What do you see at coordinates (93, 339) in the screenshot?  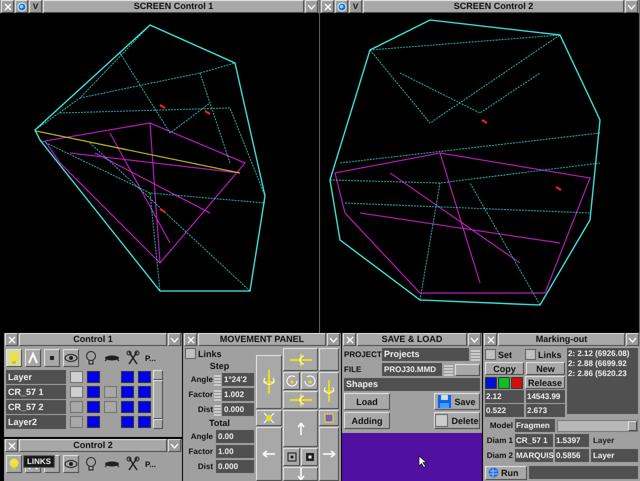 I see `panel-title: Control 1` at bounding box center [93, 339].